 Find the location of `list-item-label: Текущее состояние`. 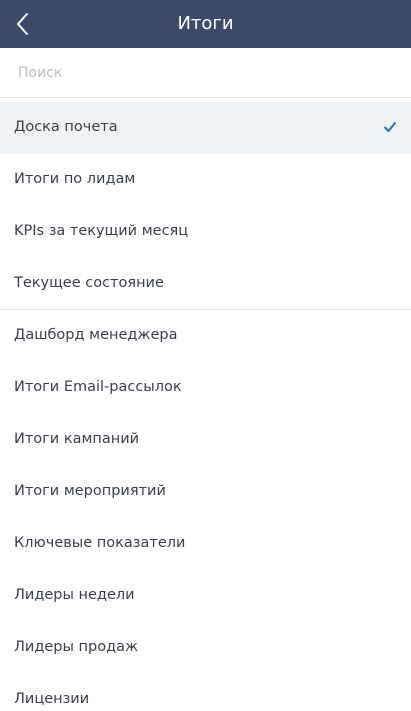

list-item-label: Текущее состояние is located at coordinates (89, 283).